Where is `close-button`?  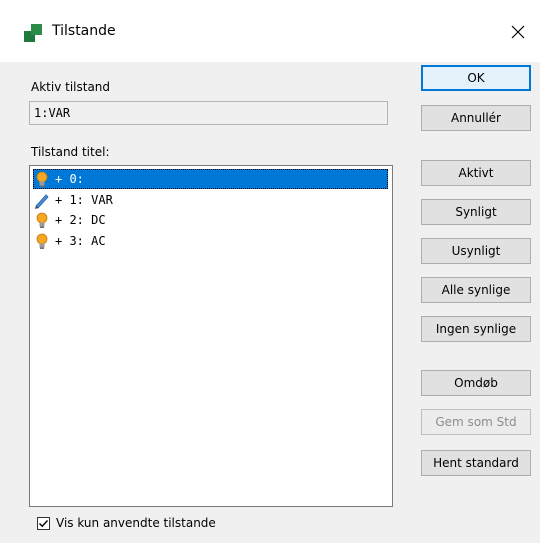
close-button is located at coordinates (518, 32).